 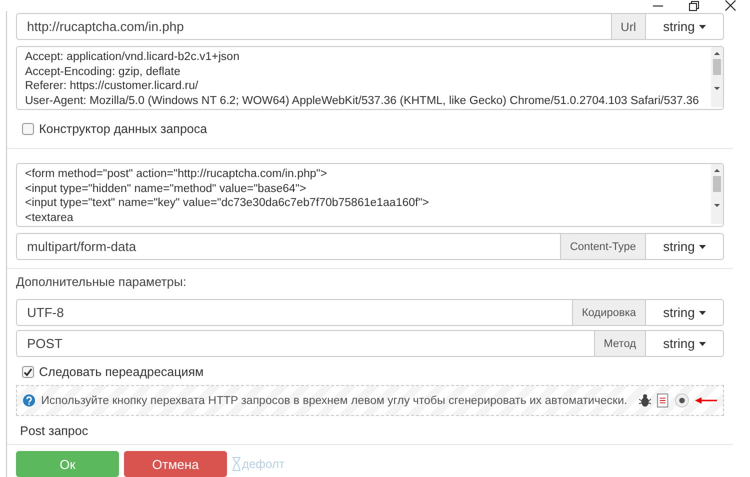 I want to click on section-title: Дополнительные параметры:, so click(x=102, y=282).